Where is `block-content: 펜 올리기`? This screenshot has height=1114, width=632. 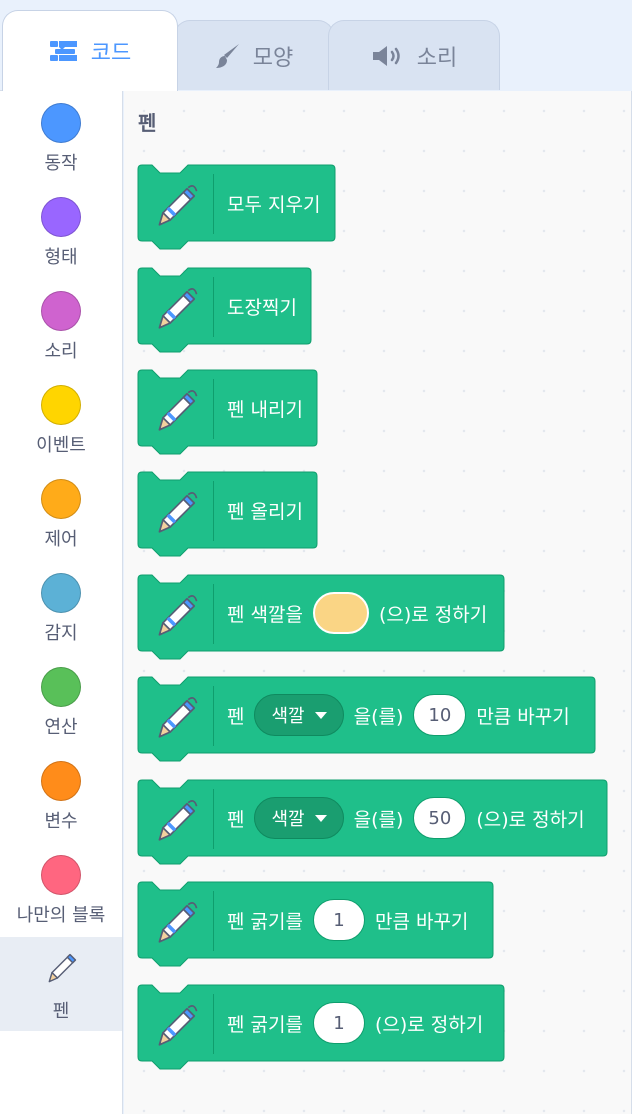 block-content: 펜 올리기 is located at coordinates (265, 510).